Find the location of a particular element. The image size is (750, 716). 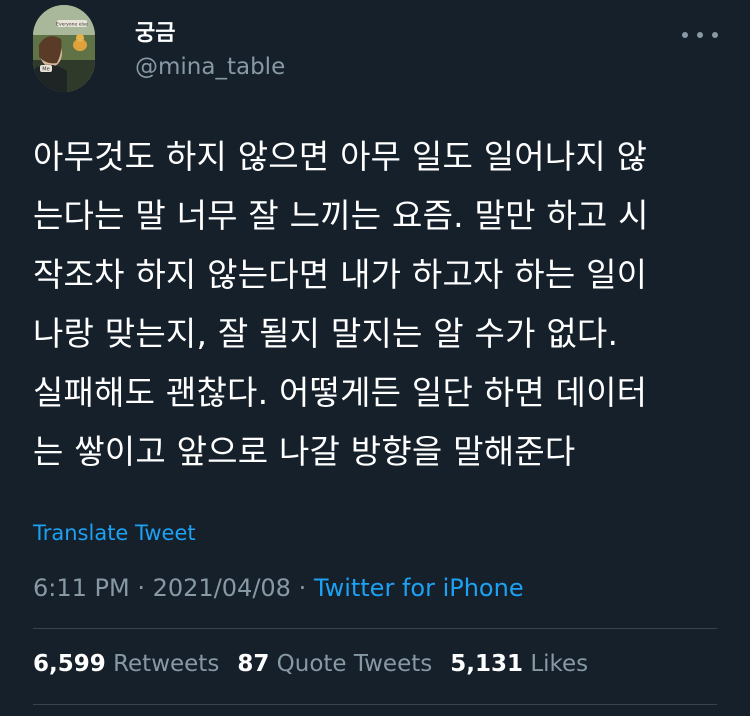

author-handle: @mina_table is located at coordinates (210, 67).